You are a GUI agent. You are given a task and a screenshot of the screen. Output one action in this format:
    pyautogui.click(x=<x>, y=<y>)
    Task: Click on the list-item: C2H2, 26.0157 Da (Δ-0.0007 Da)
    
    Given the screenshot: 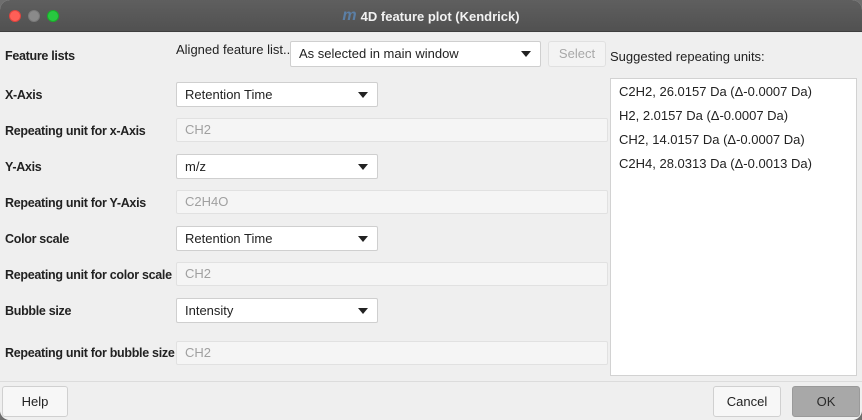 What is the action you would take?
    pyautogui.click(x=715, y=91)
    